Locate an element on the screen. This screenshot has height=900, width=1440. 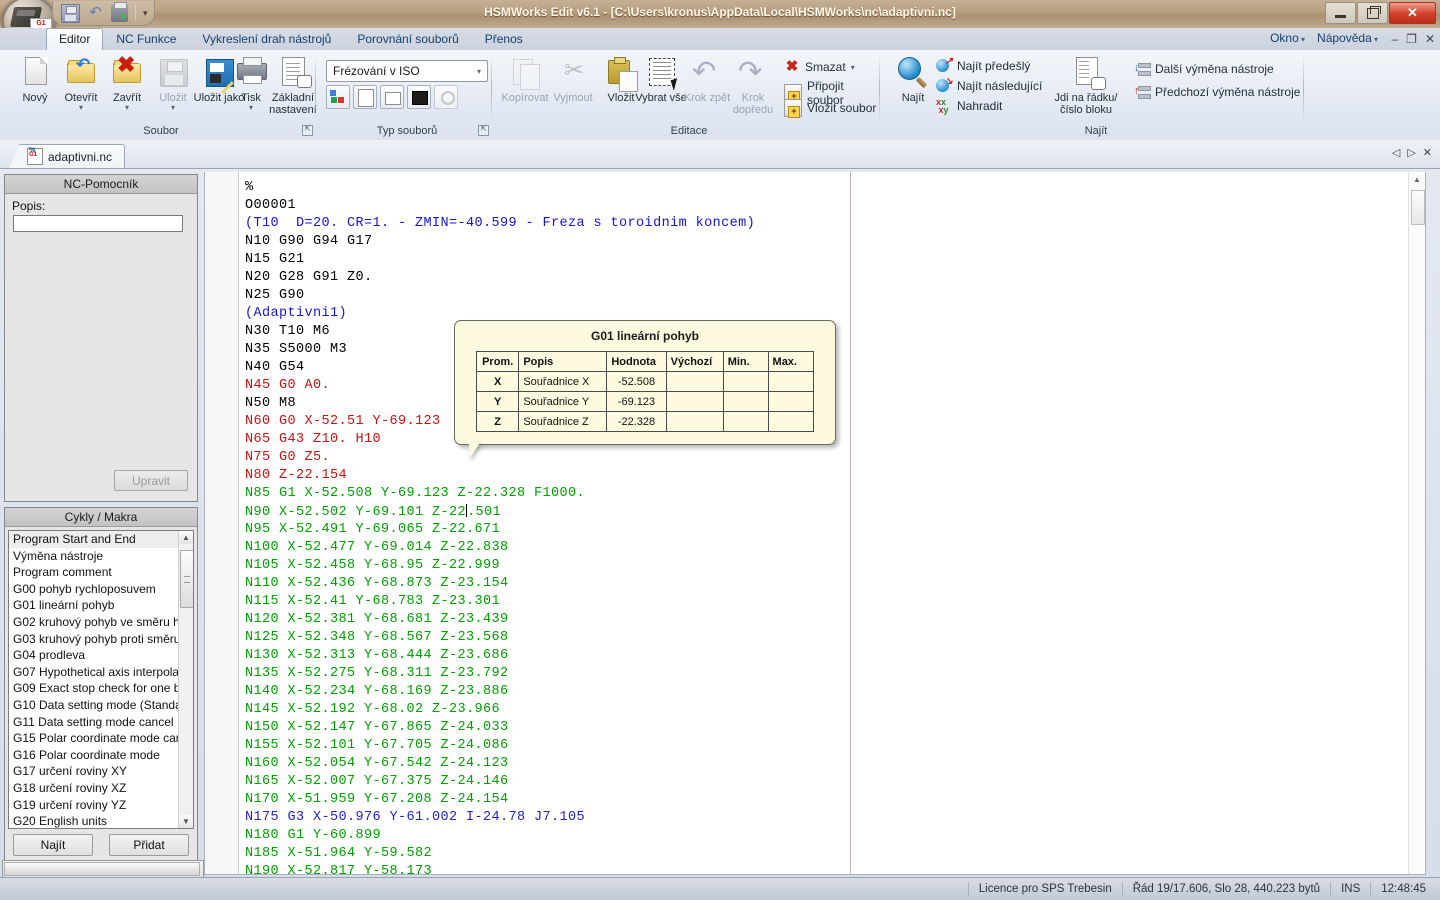
code-line: O00001 is located at coordinates (270, 205).